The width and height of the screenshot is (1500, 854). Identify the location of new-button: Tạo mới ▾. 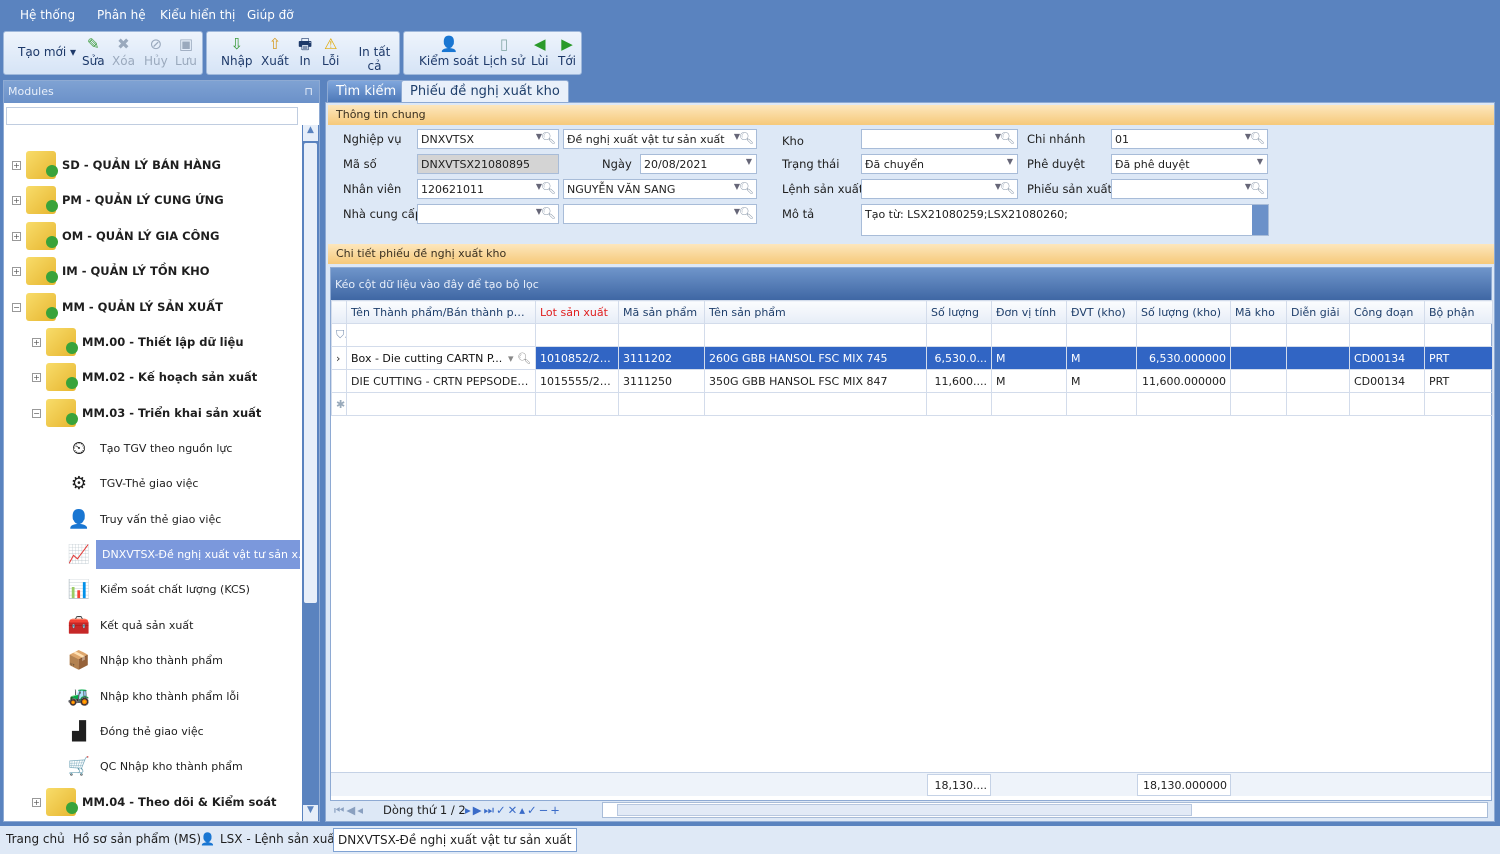
(47, 52).